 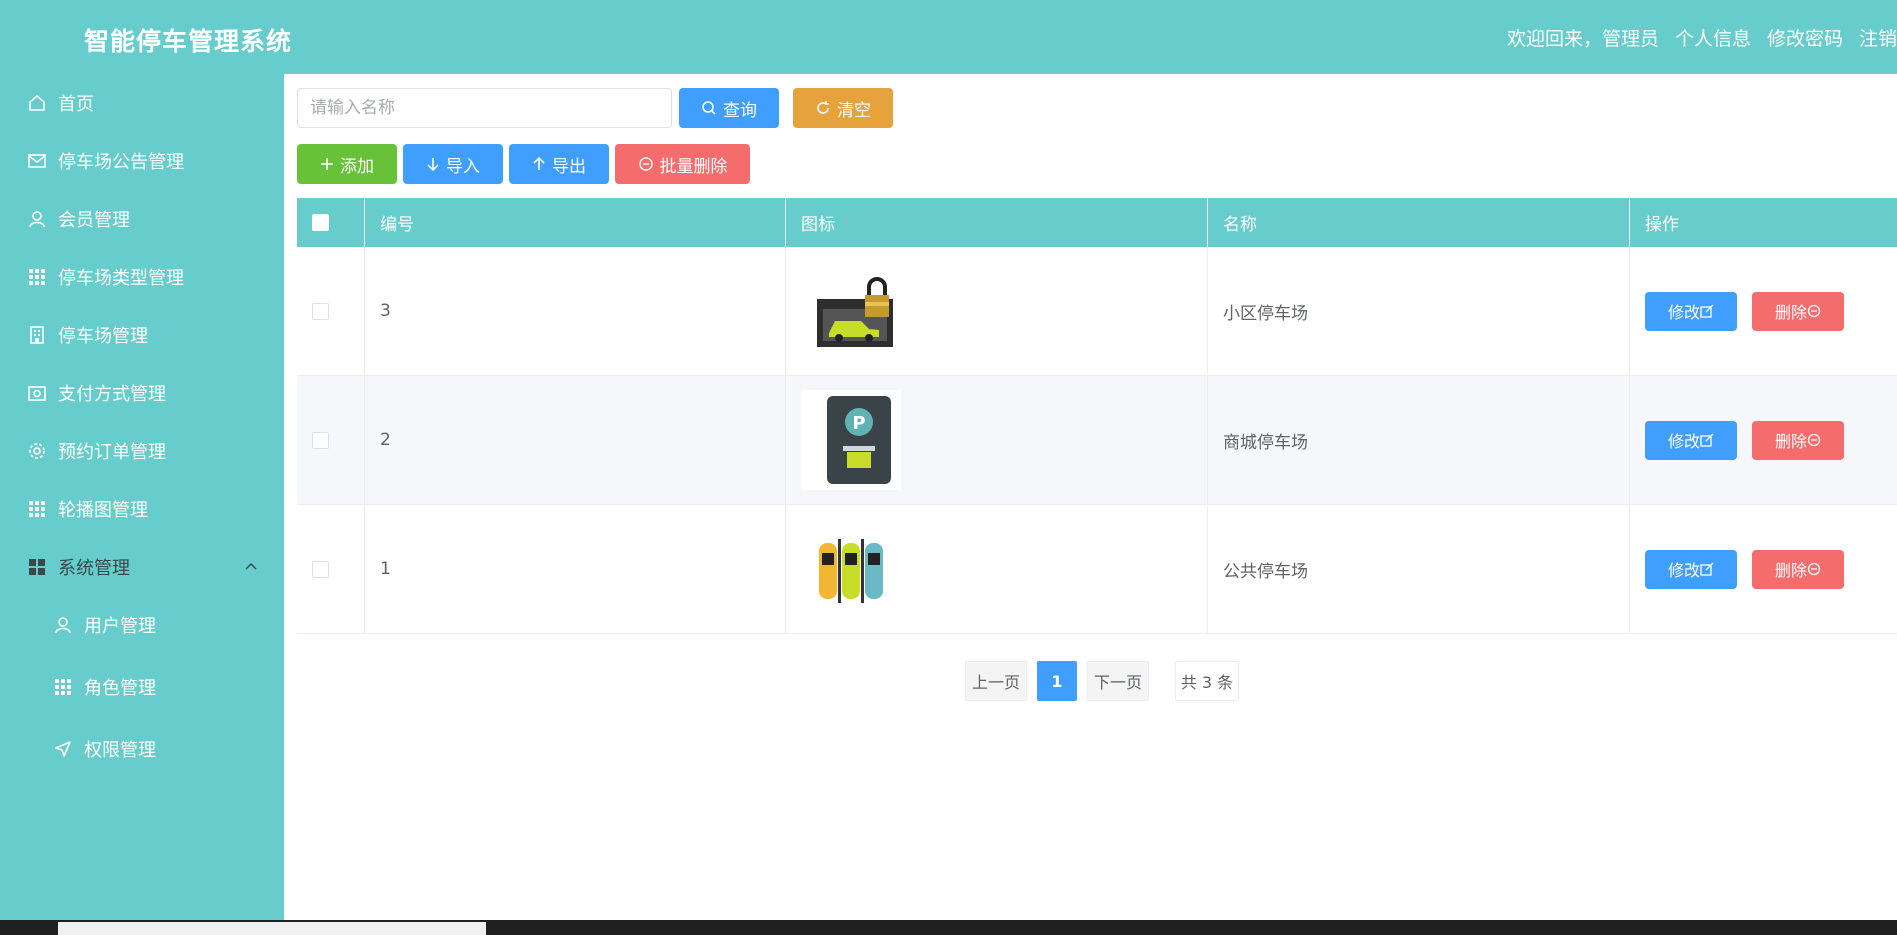 What do you see at coordinates (1582, 39) in the screenshot?
I see `welcome-text: 欢迎回来，管理员` at bounding box center [1582, 39].